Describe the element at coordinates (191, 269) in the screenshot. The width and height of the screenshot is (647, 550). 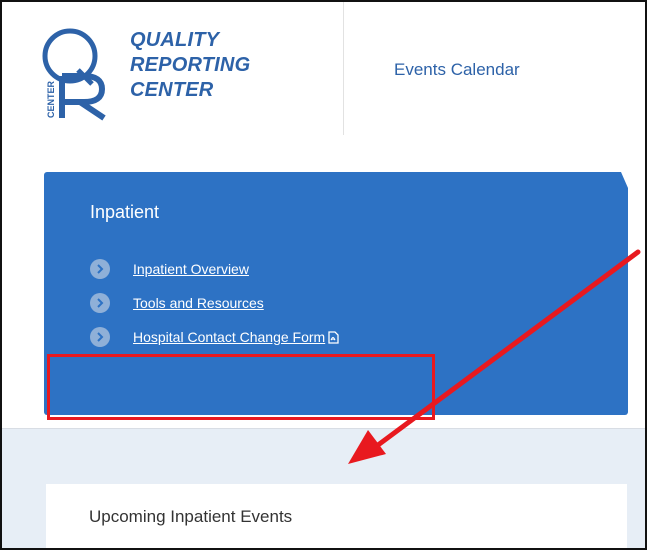
I see `link-inpatient-overview: Inpatient Overview` at that location.